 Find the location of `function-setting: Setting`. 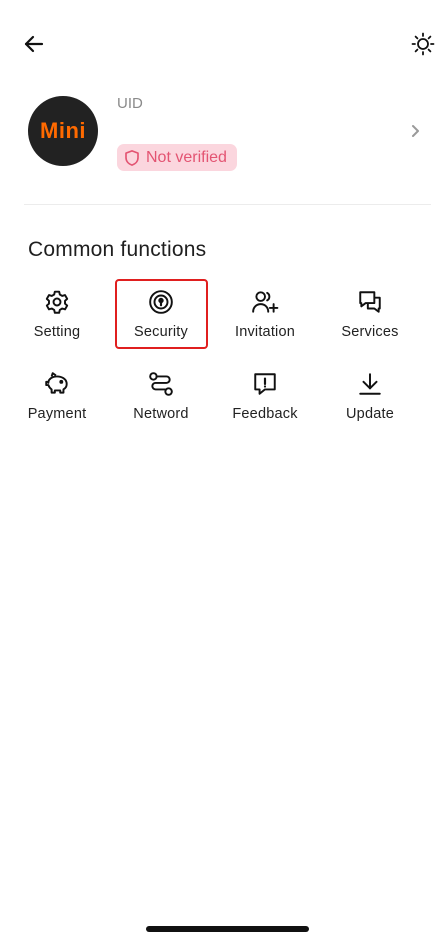

function-setting: Setting is located at coordinates (57, 313).